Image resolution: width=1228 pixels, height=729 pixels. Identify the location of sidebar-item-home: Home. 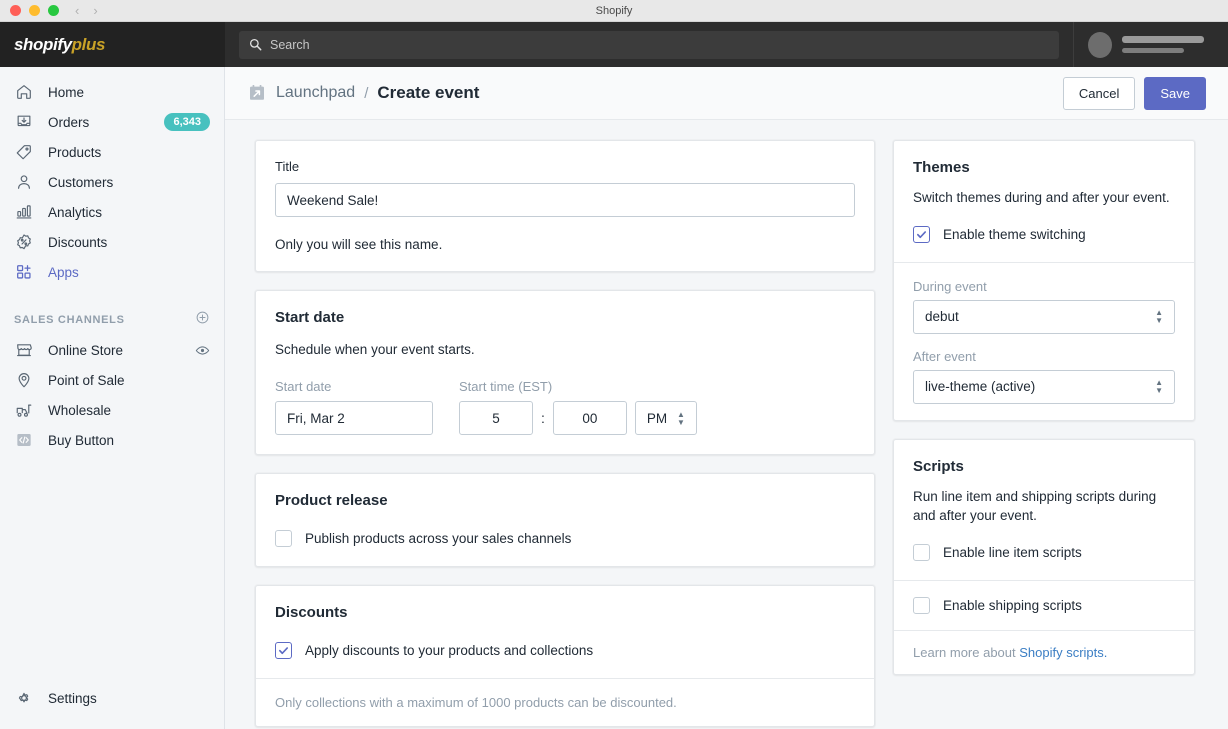
(112, 92).